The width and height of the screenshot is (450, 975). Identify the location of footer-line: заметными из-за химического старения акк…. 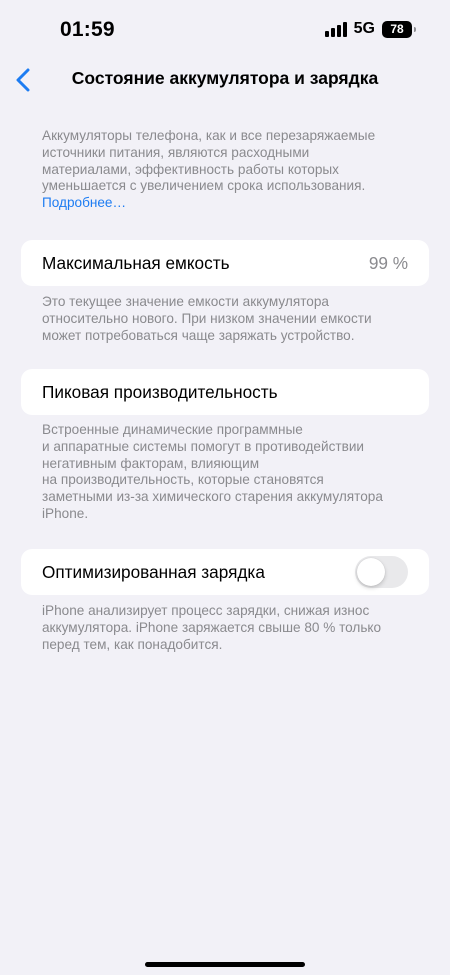
(212, 497).